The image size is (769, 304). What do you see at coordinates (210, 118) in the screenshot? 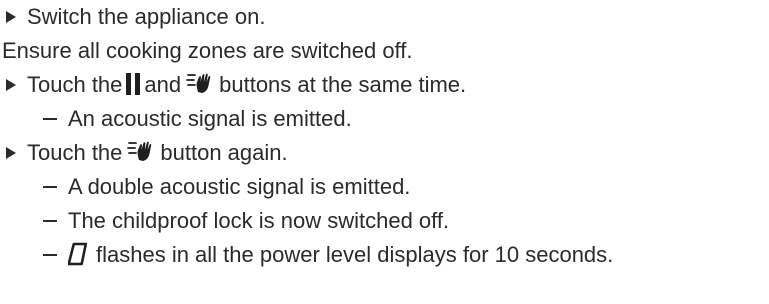
I see `result-text: An acoustic signal is emitted.` at bounding box center [210, 118].